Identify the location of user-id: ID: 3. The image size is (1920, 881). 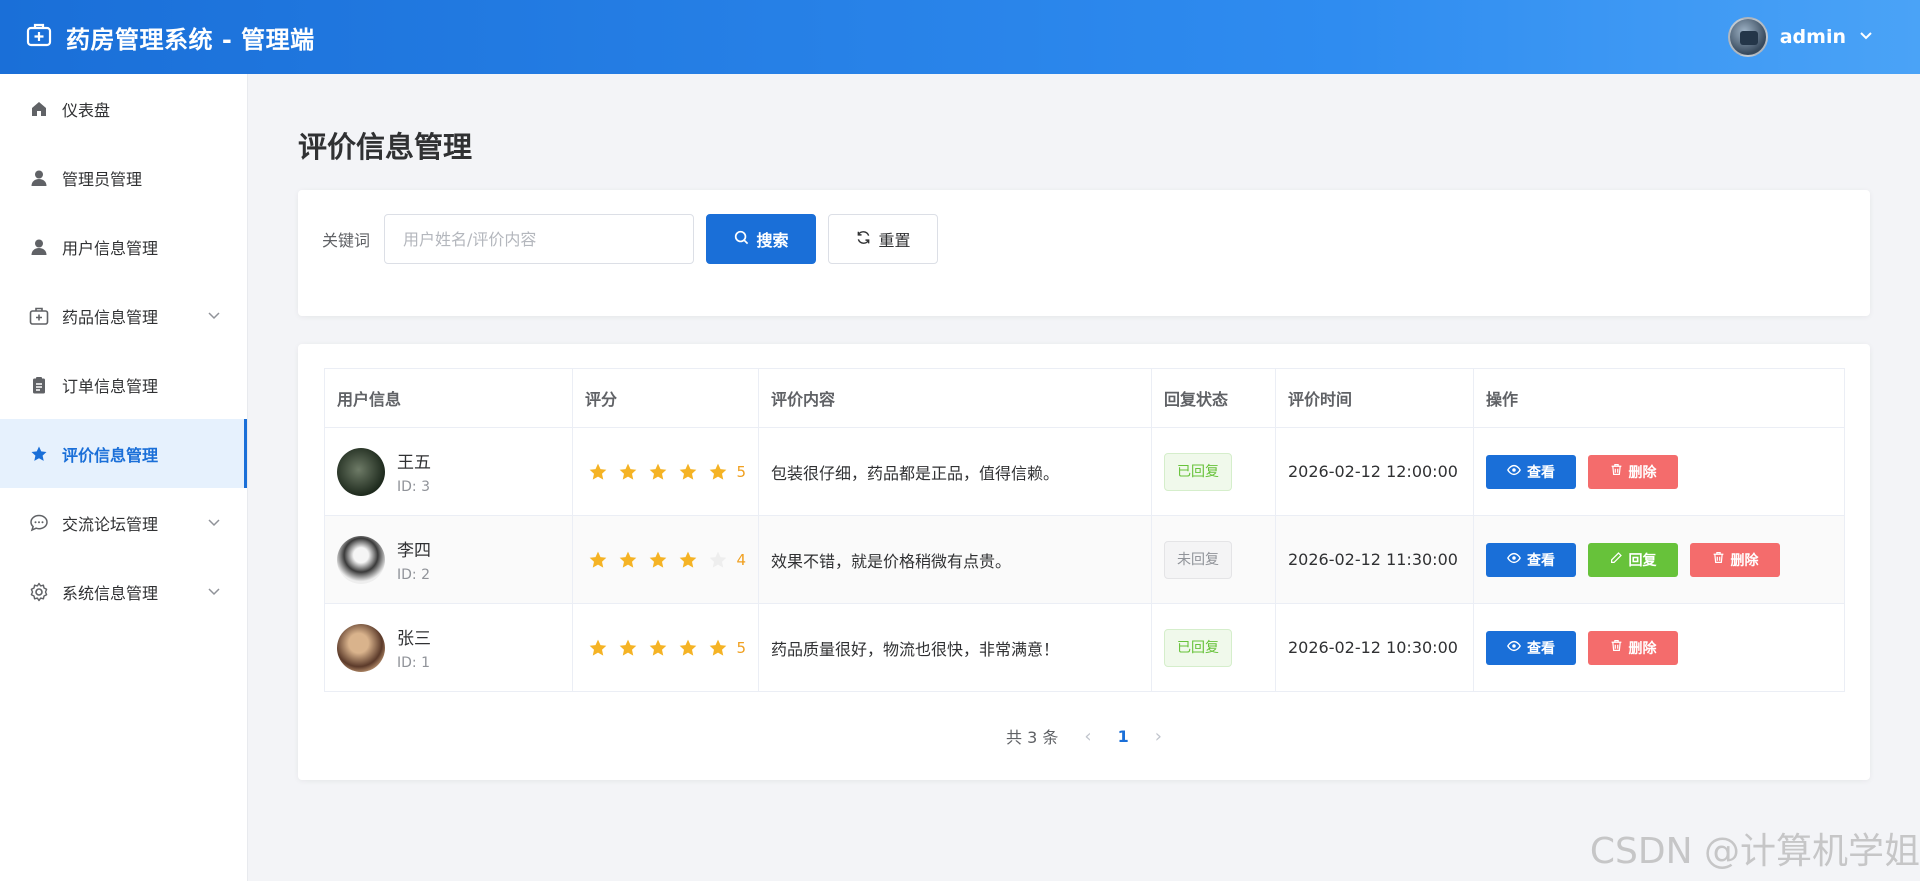
(413, 487).